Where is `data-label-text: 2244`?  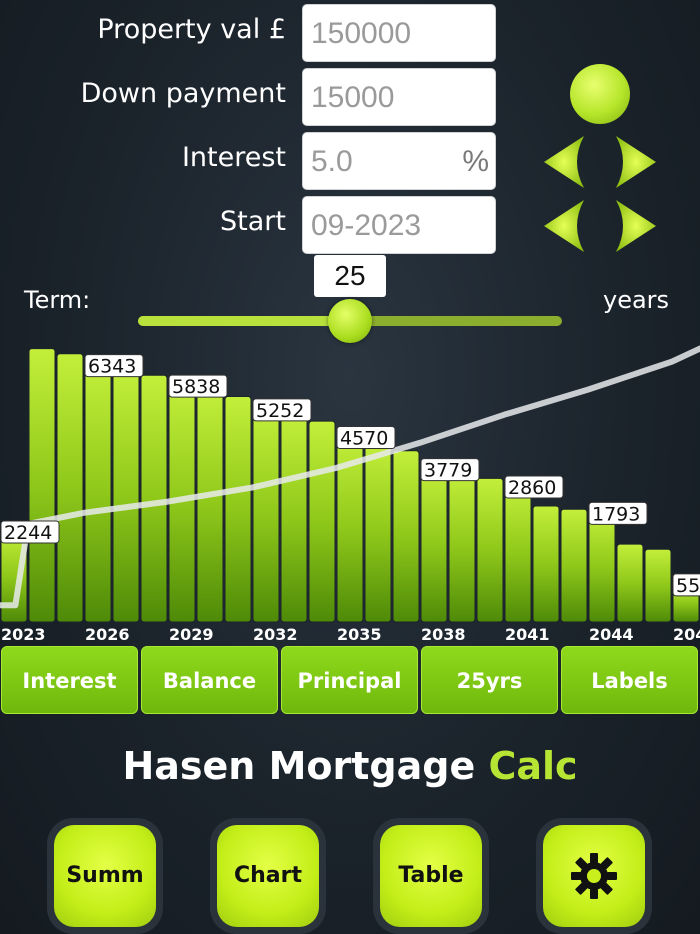 data-label-text: 2244 is located at coordinates (28, 533).